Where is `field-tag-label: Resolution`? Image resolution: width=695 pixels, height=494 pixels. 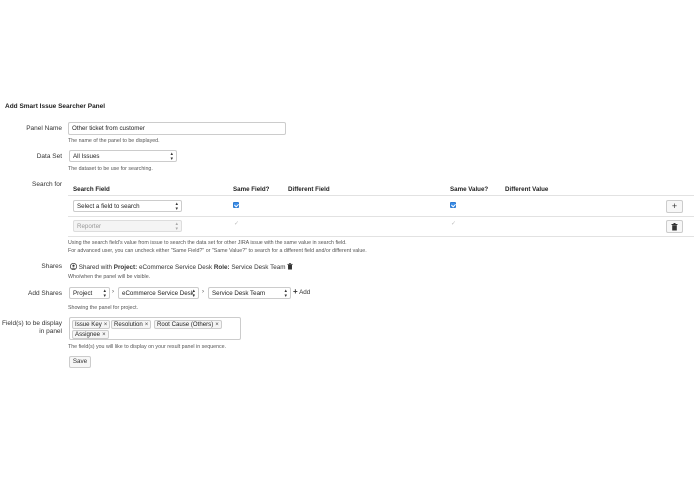 field-tag-label: Resolution is located at coordinates (128, 324).